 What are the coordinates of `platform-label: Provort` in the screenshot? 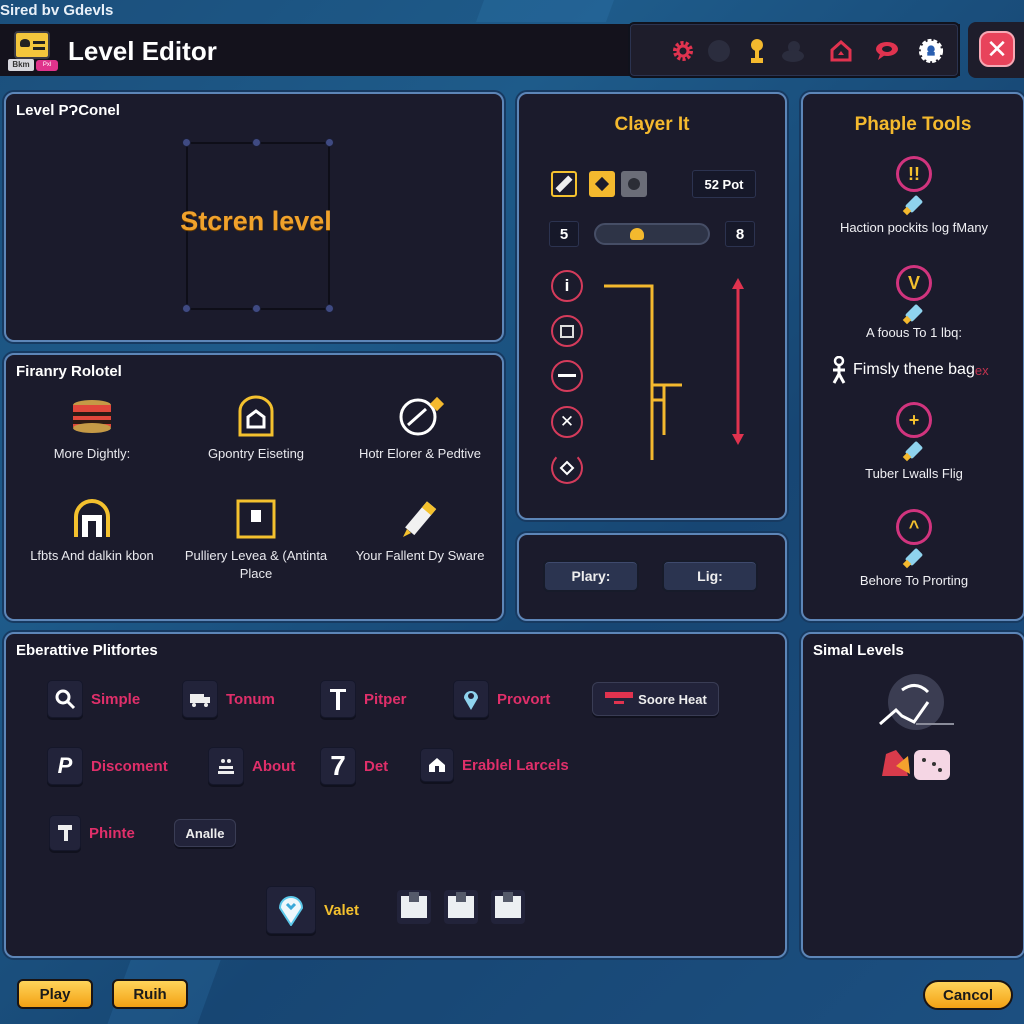 It's located at (524, 699).